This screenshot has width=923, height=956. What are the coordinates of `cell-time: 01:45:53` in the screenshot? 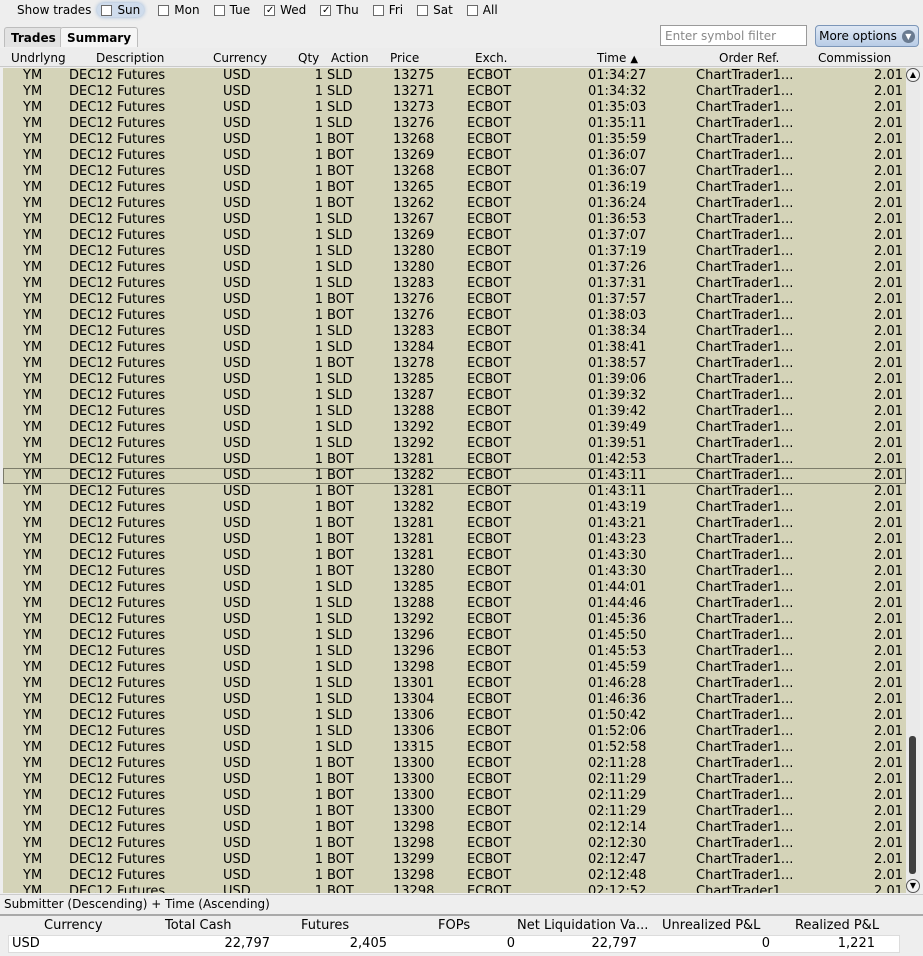 It's located at (617, 651).